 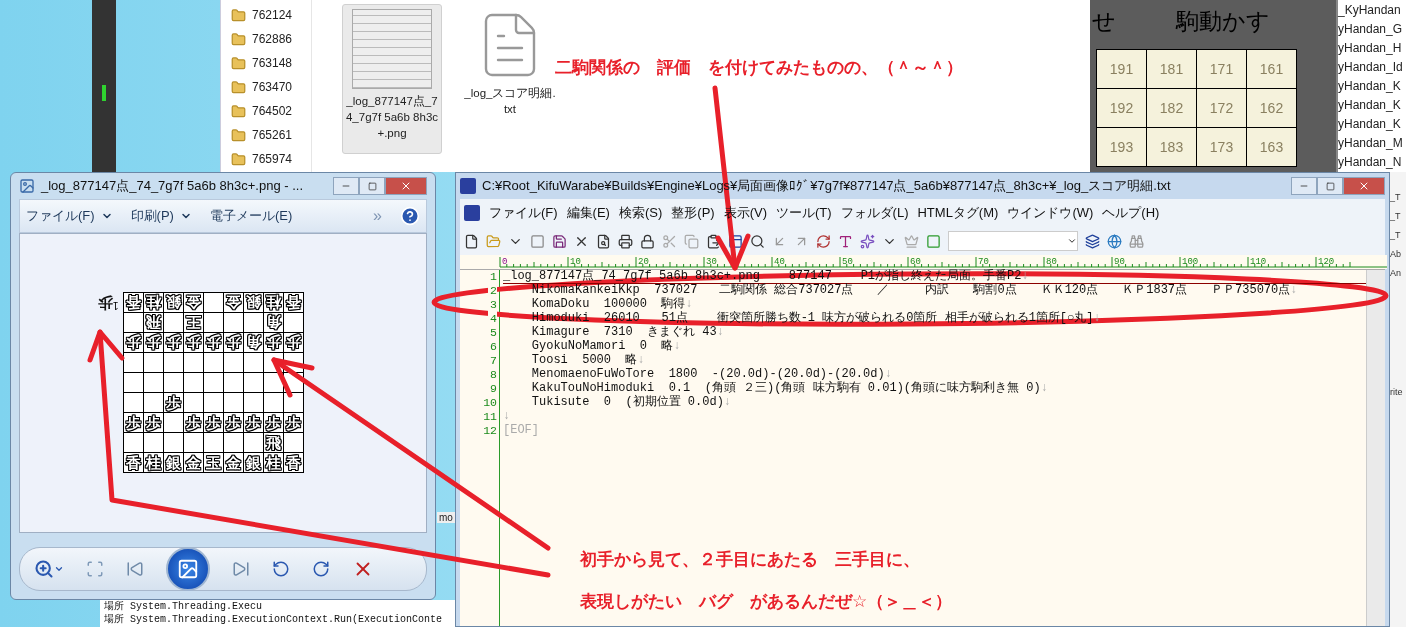 I want to click on grid-cell: 161, so click(x=1272, y=69).